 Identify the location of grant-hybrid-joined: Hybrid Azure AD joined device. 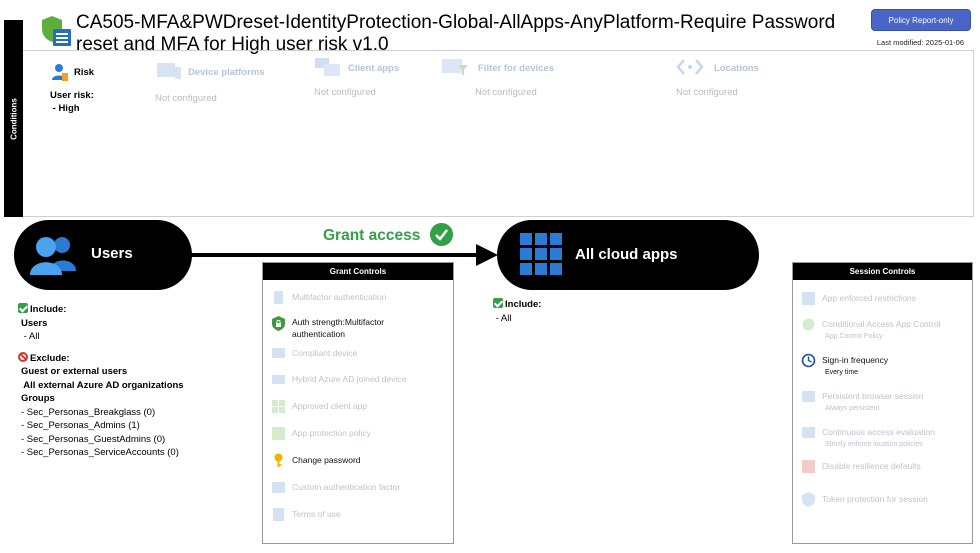
(338, 379).